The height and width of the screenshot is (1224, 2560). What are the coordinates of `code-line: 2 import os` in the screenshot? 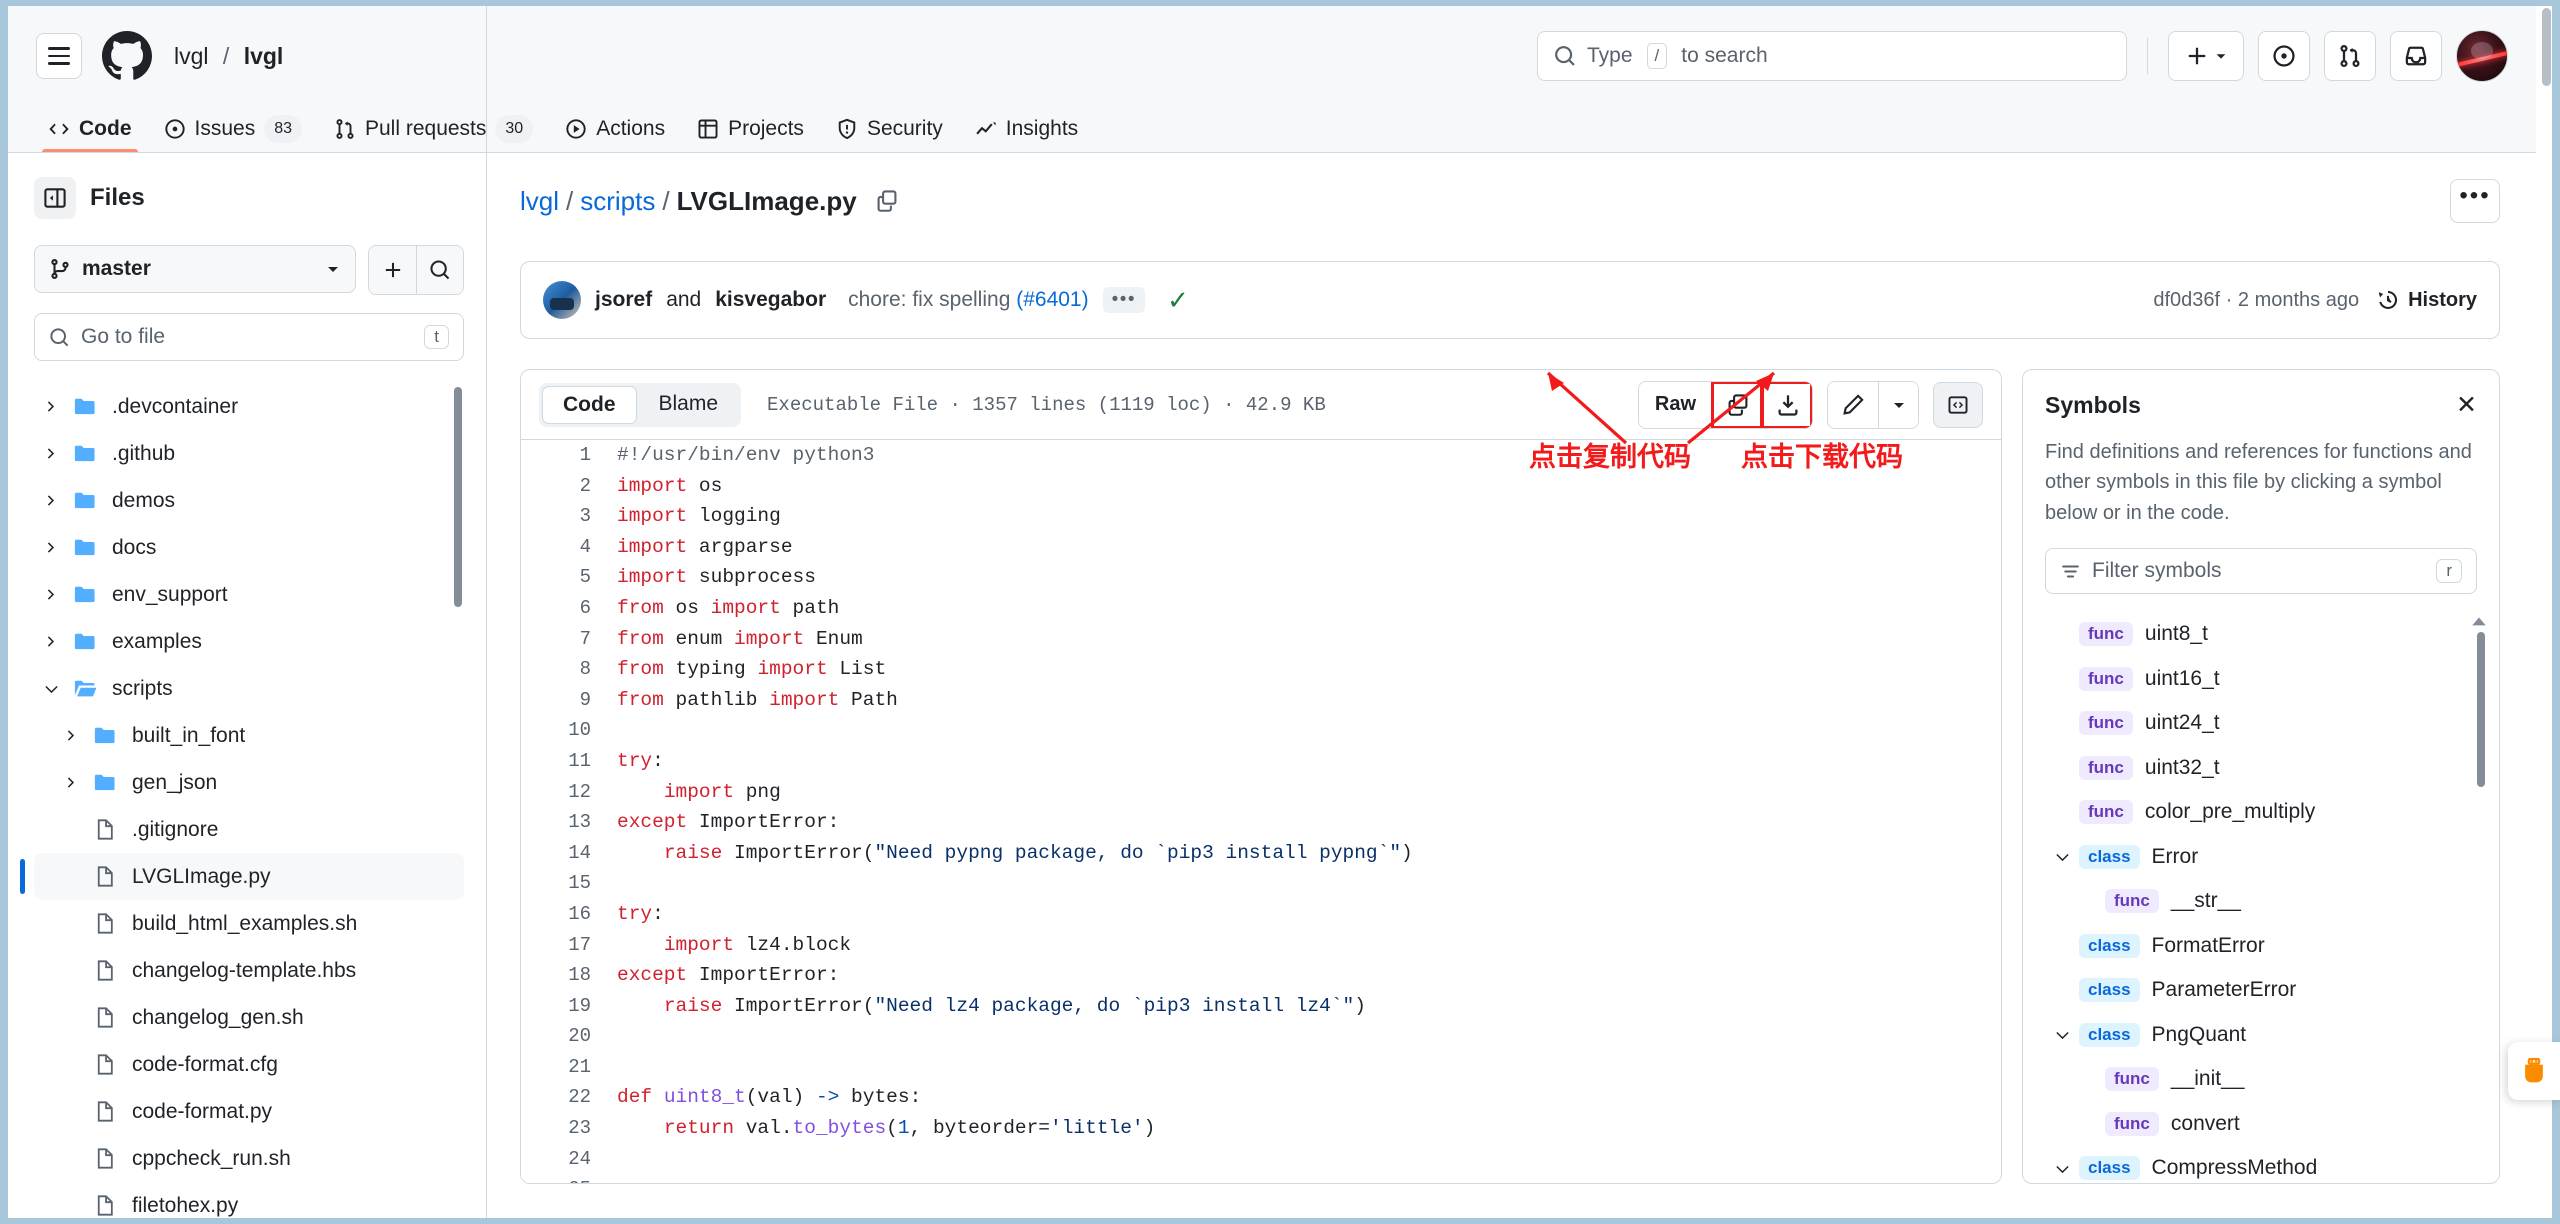 It's located at (1261, 486).